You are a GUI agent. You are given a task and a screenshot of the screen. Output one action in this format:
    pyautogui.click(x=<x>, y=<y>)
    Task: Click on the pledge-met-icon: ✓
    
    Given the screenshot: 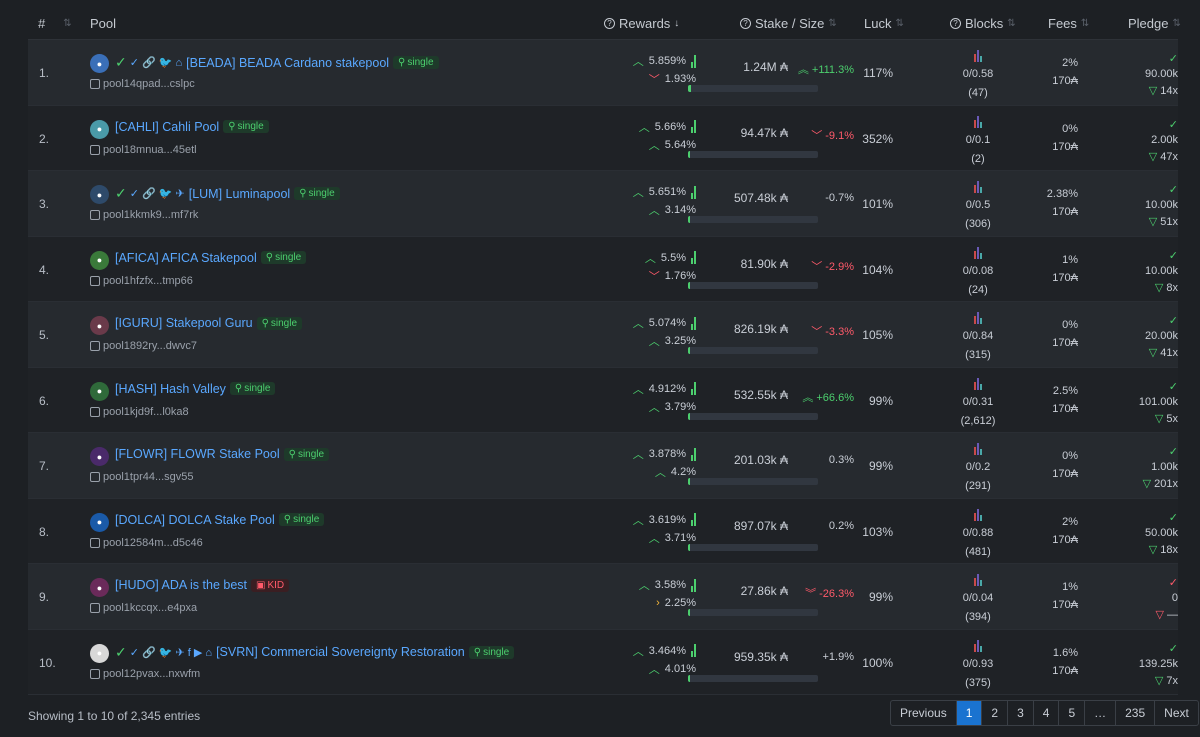 What is the action you would take?
    pyautogui.click(x=1173, y=190)
    